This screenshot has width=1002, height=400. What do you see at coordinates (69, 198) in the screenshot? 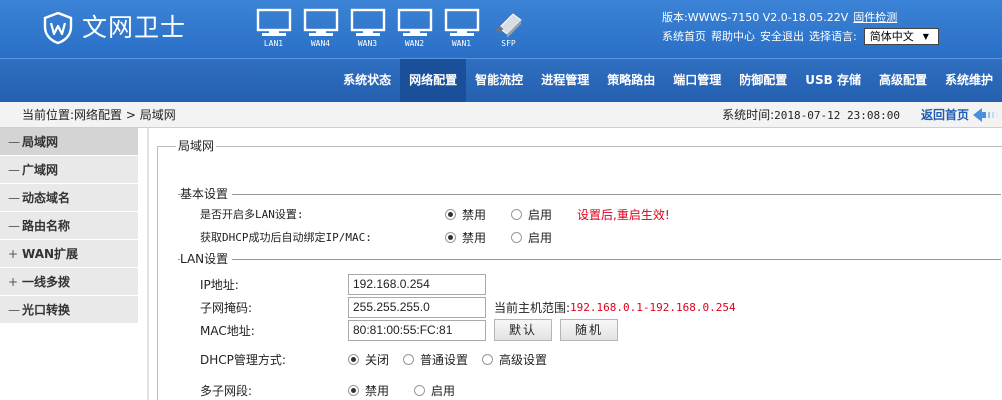
I see `sidebar-item-2: — 动态域名` at bounding box center [69, 198].